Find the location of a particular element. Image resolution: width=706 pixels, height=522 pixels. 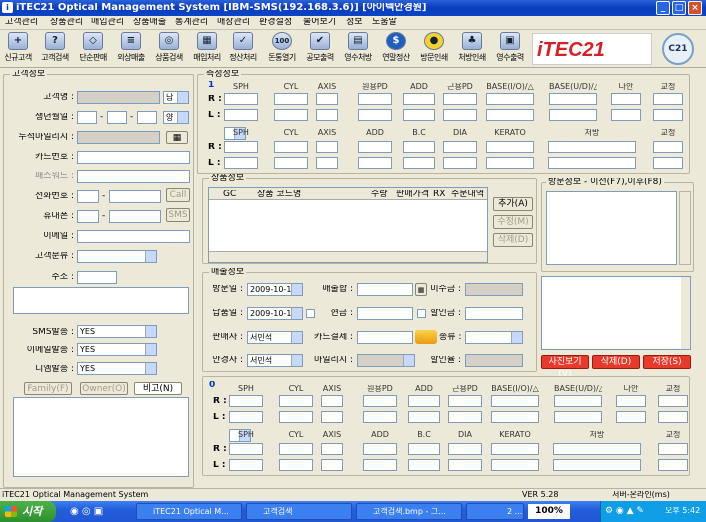

notes-area is located at coordinates (101, 437).